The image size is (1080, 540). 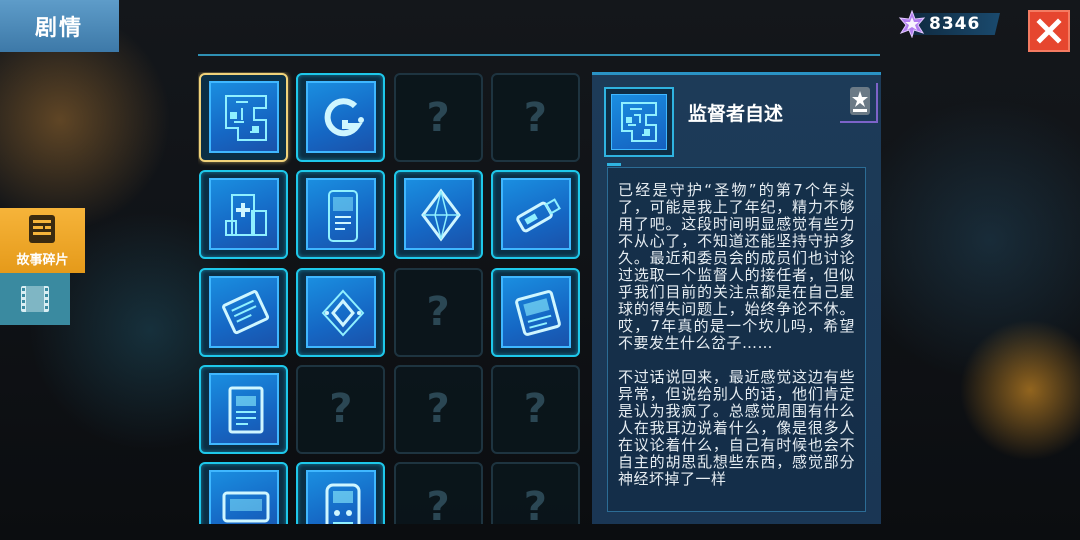 What do you see at coordinates (42, 260) in the screenshot?
I see `tab-story-fragments-label: 故事碎片` at bounding box center [42, 260].